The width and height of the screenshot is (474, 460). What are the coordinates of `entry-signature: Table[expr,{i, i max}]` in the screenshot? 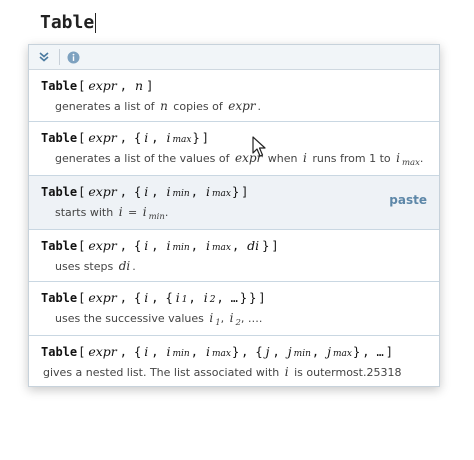 It's located at (125, 137).